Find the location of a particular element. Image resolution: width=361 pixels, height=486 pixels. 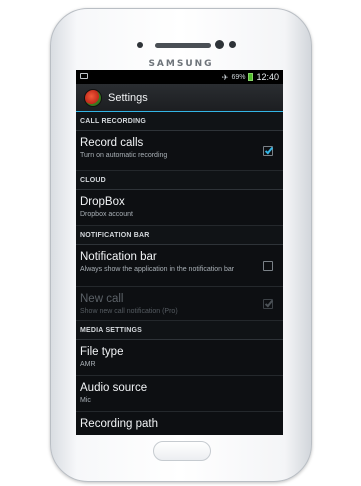

proximity-sensor is located at coordinates (140, 45).